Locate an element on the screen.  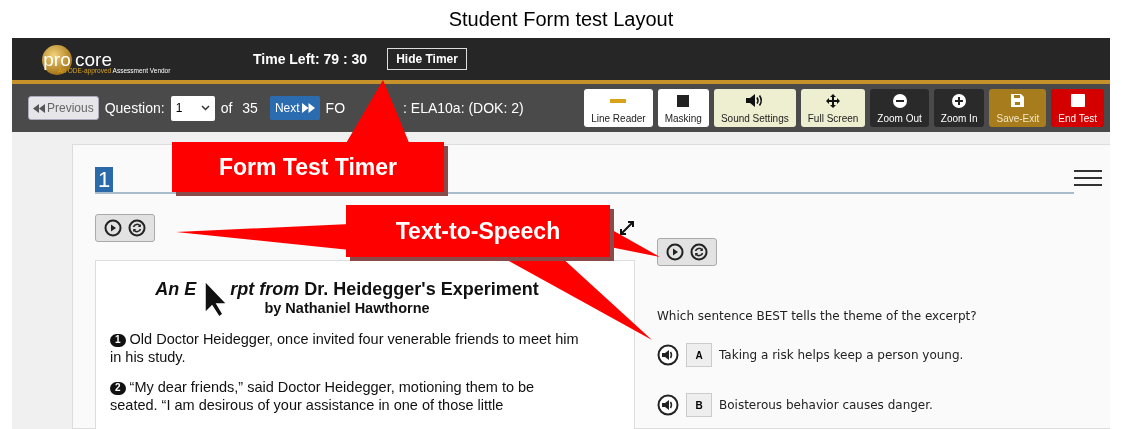
logo-core: core is located at coordinates (93, 59).